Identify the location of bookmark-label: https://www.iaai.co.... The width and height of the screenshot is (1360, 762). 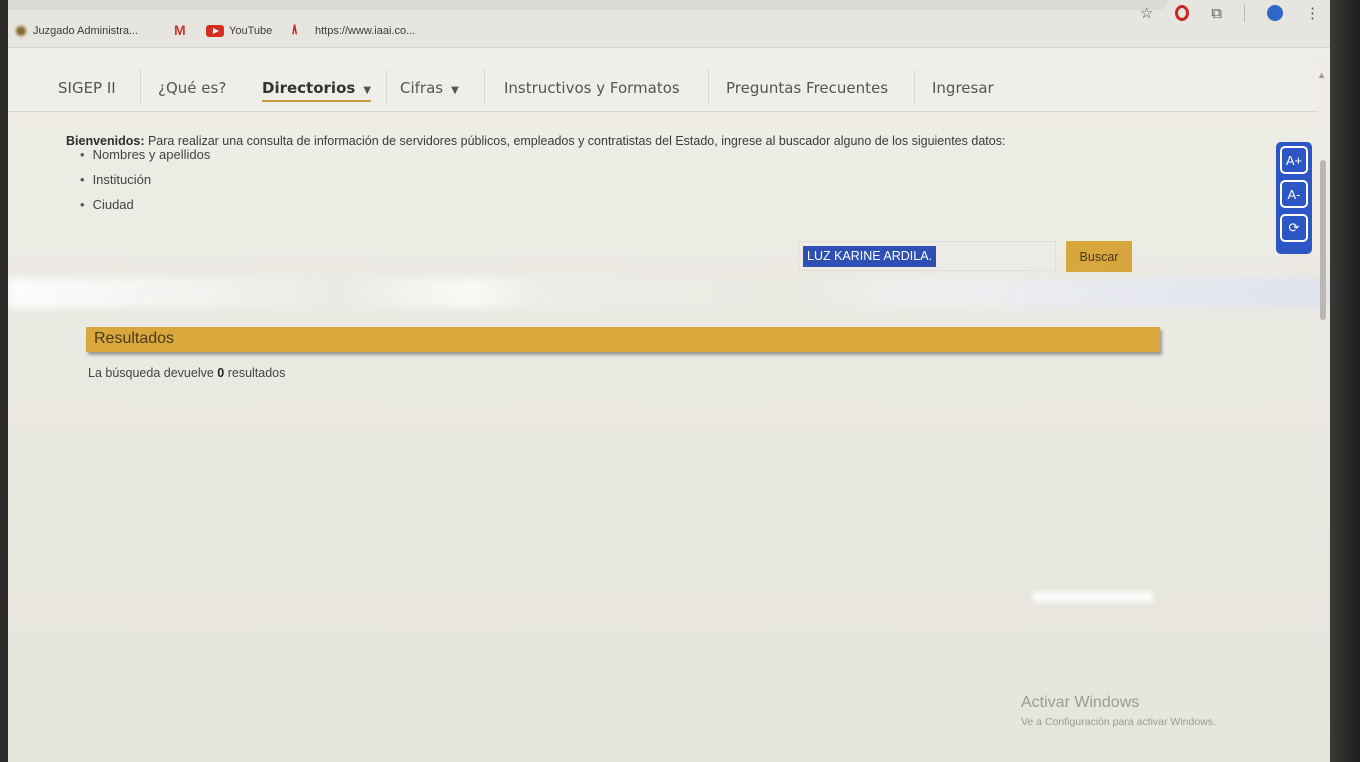
(365, 31).